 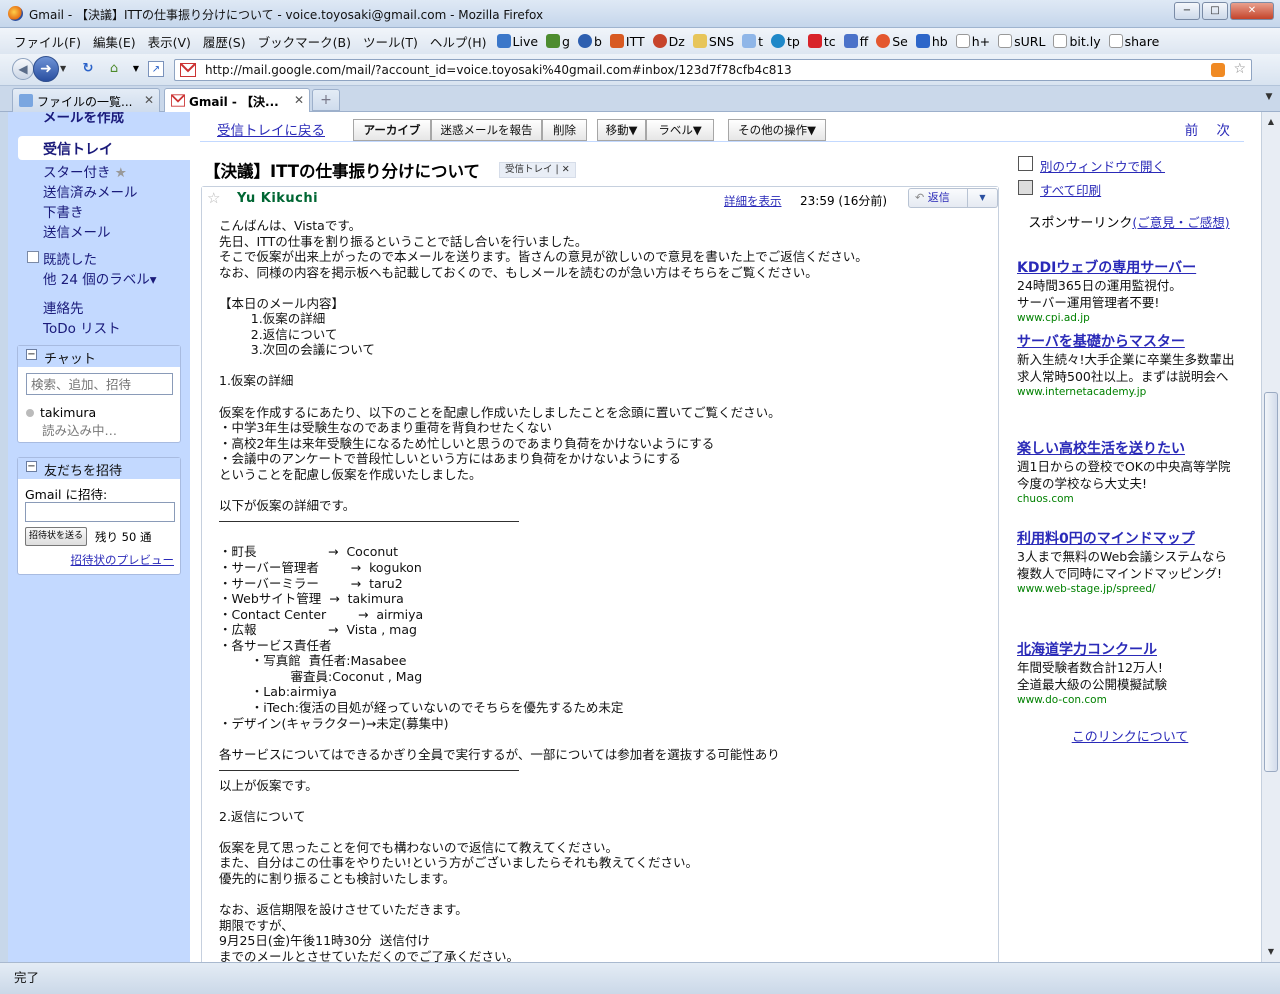 What do you see at coordinates (61, 412) in the screenshot?
I see `chat-contact: takimura` at bounding box center [61, 412].